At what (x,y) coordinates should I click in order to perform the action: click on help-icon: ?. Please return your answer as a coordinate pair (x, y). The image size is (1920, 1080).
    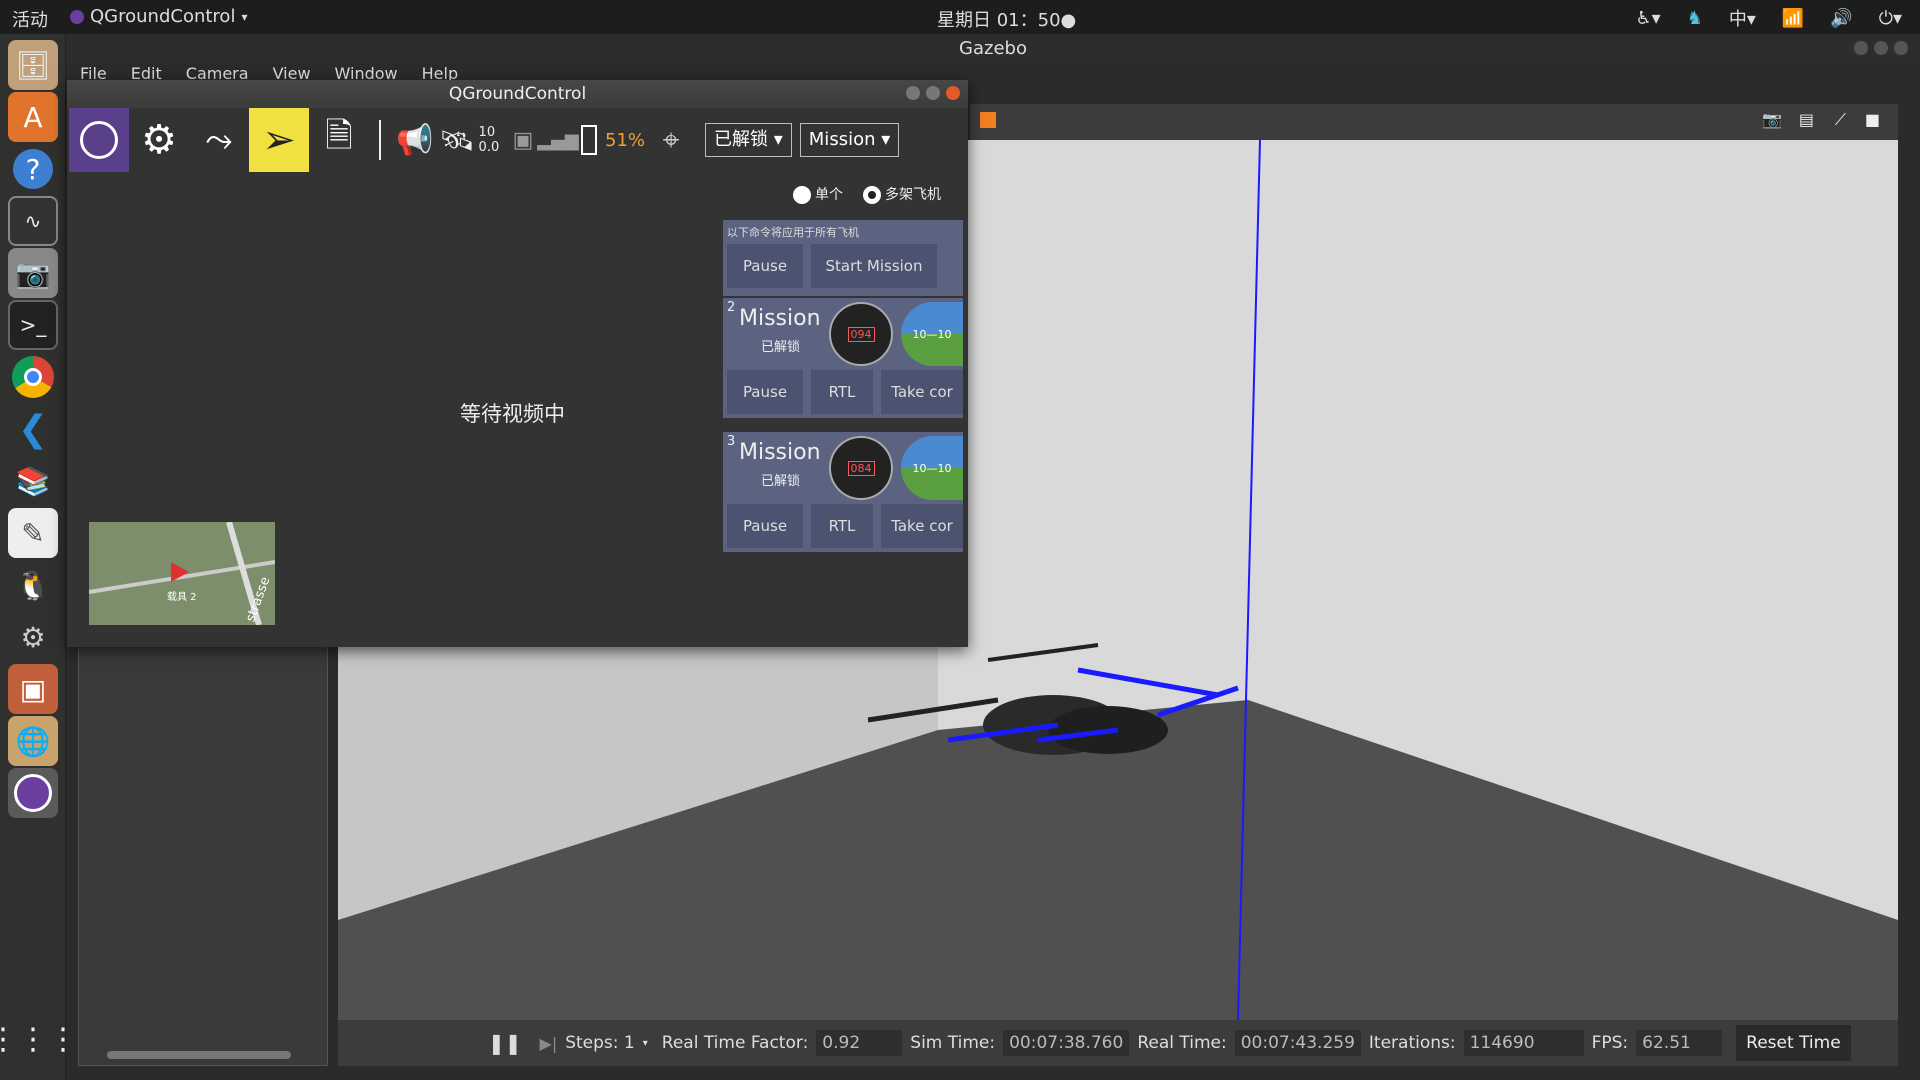
    Looking at the image, I should click on (33, 169).